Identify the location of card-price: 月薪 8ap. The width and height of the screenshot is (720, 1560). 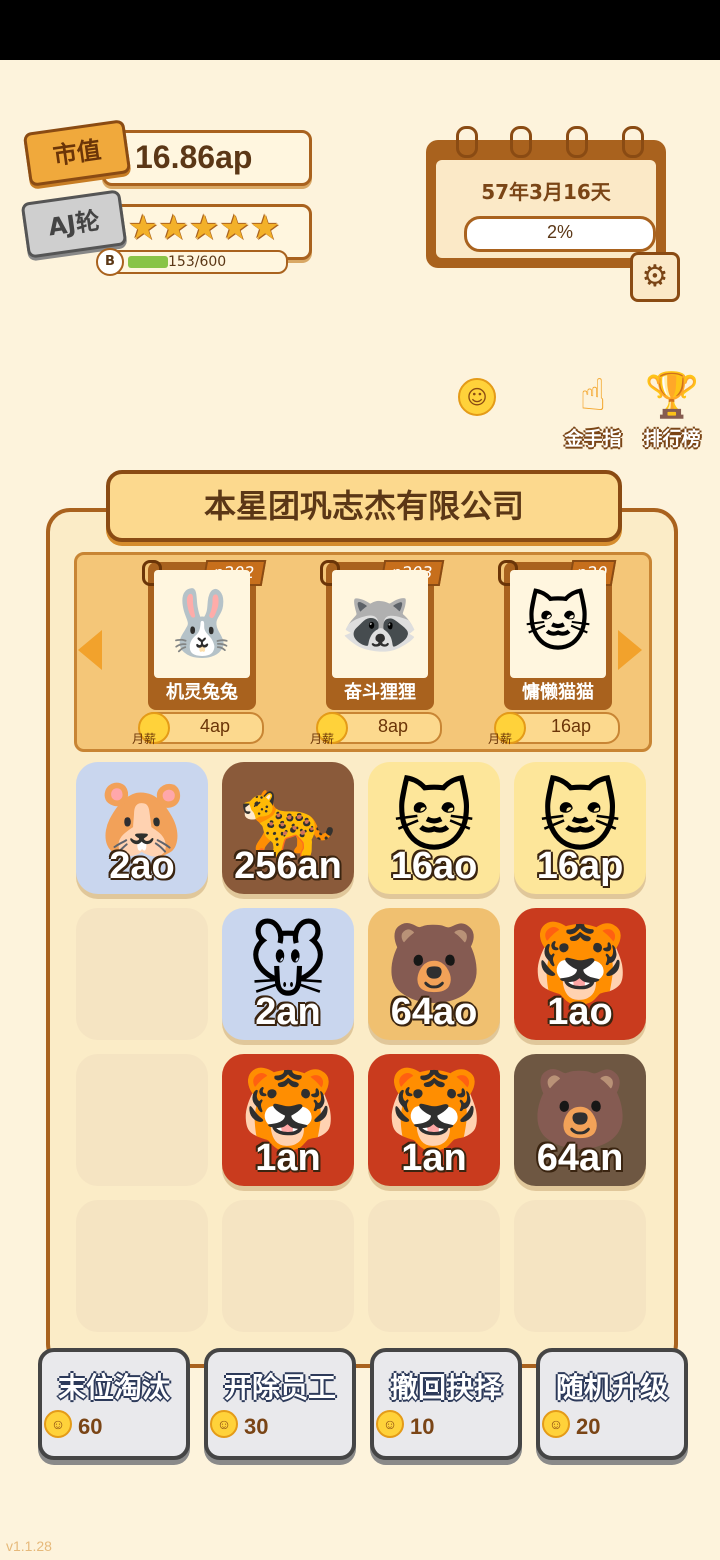
(376, 729).